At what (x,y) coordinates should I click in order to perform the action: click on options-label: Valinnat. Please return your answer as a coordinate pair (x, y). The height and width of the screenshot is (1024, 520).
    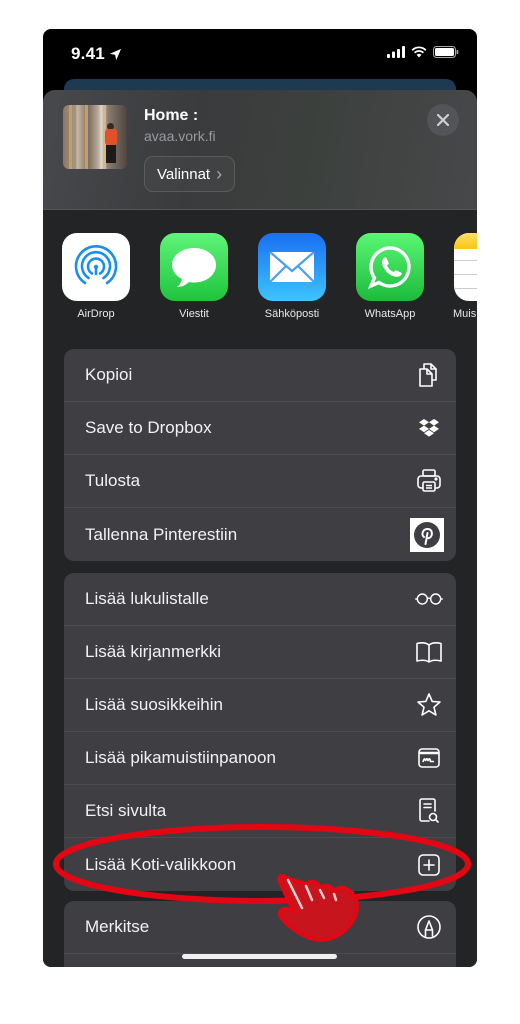
    Looking at the image, I should click on (184, 174).